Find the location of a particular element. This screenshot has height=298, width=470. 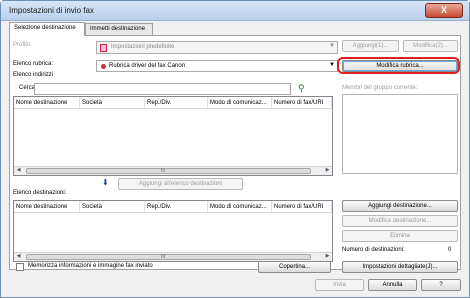

store-info-checkbox is located at coordinates (20, 267).